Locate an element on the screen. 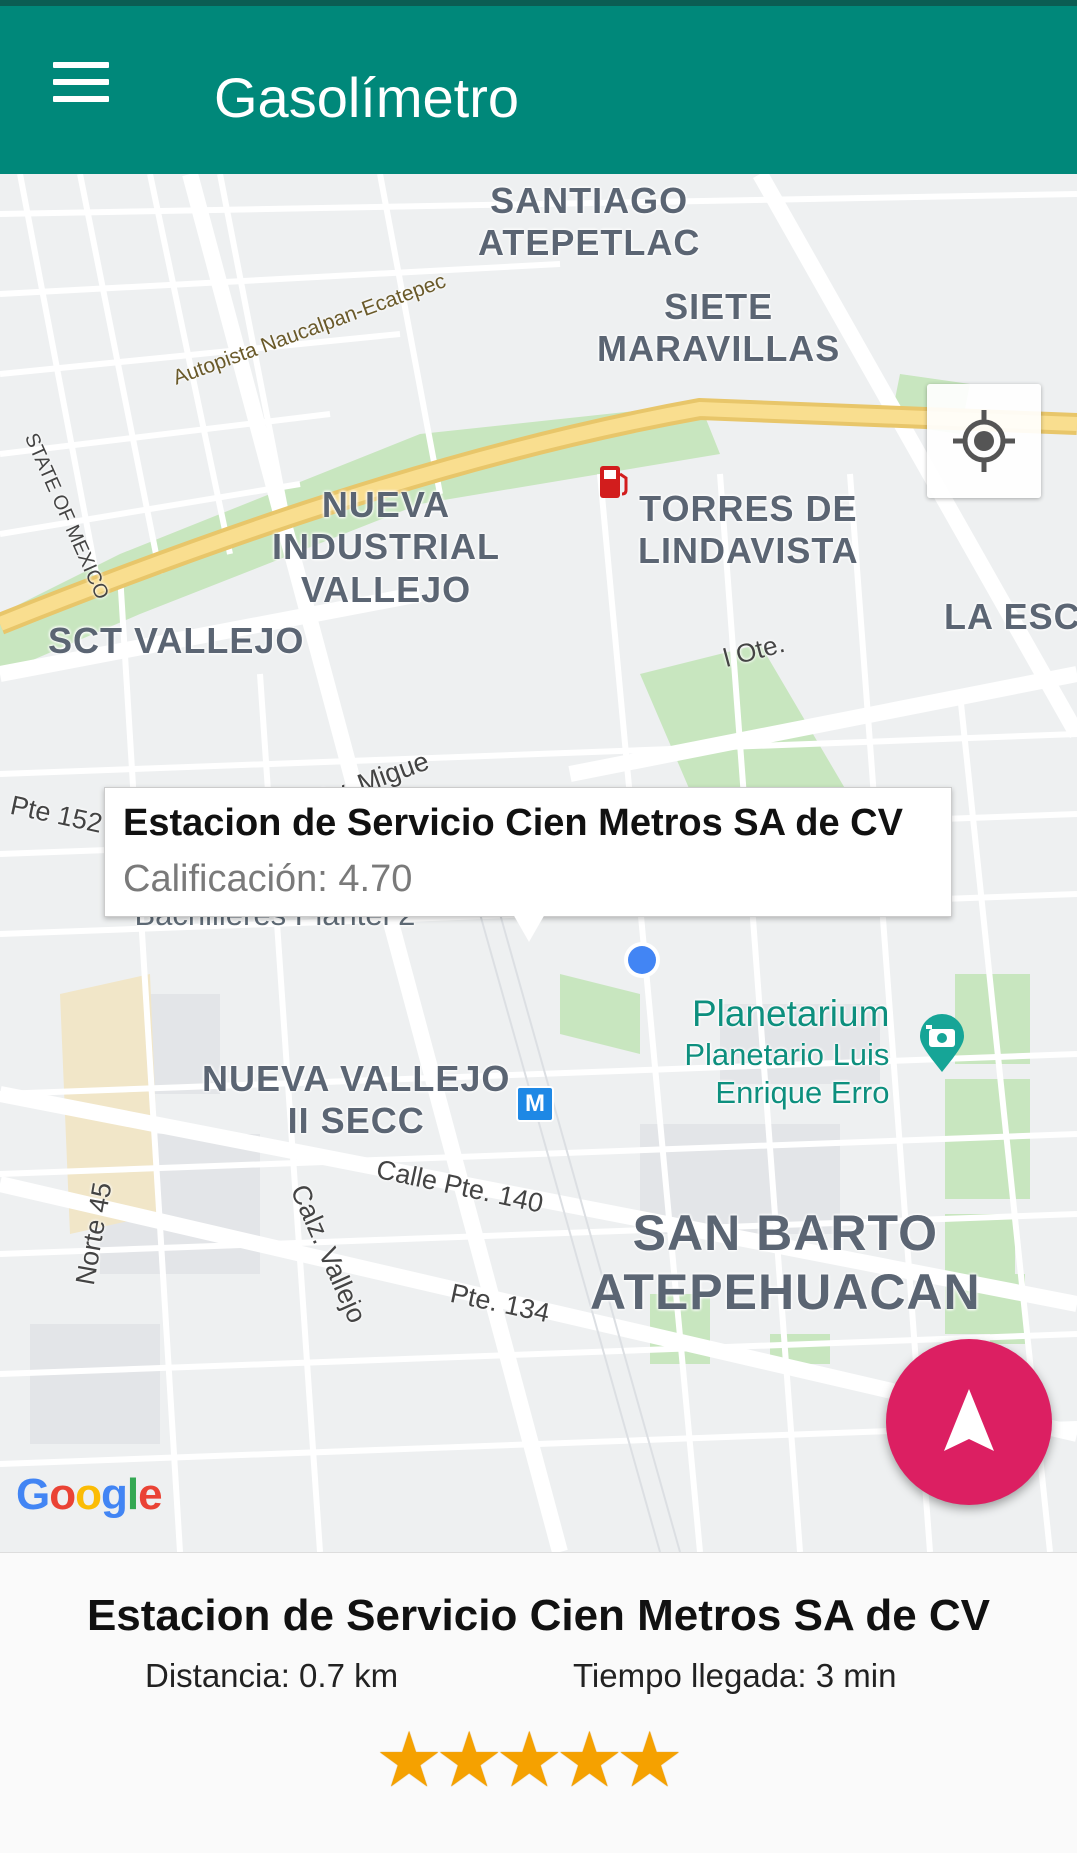  my-location-button is located at coordinates (984, 441).